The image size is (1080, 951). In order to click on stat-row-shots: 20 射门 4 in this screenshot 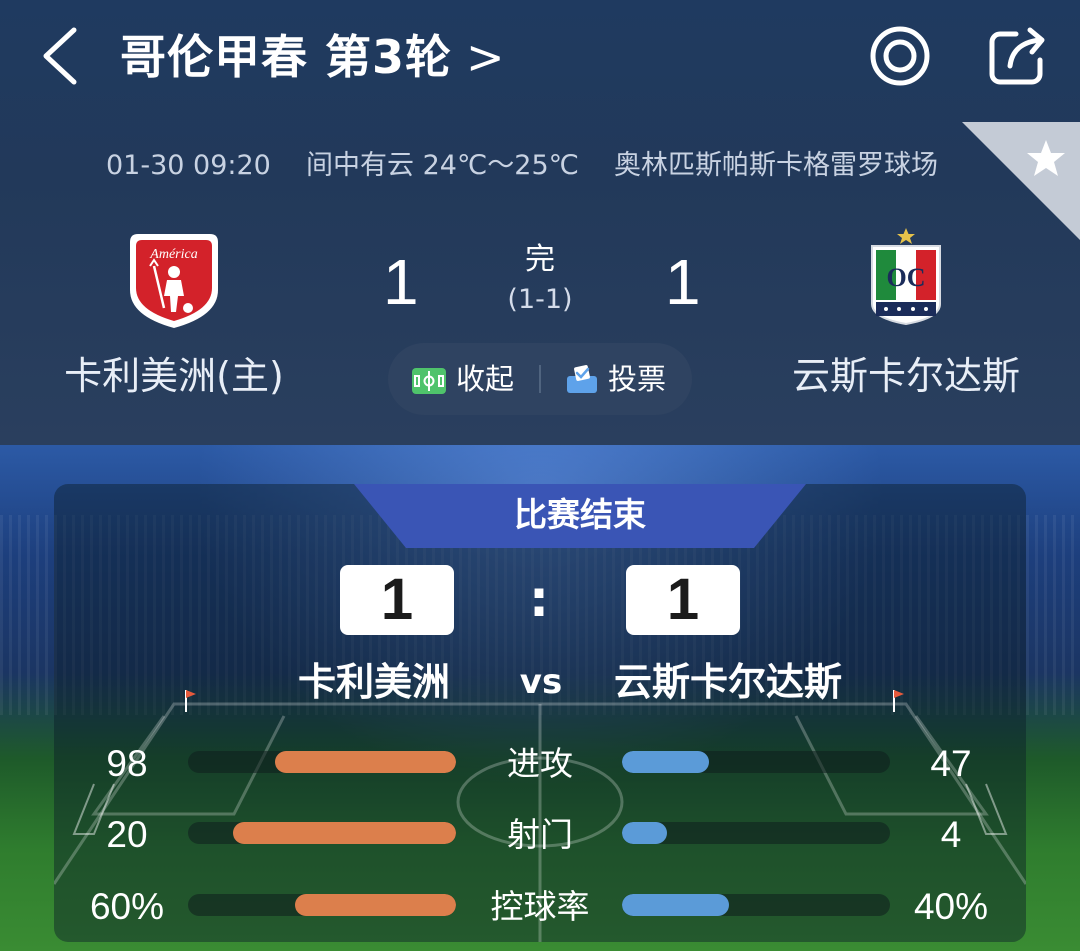, I will do `click(540, 835)`.